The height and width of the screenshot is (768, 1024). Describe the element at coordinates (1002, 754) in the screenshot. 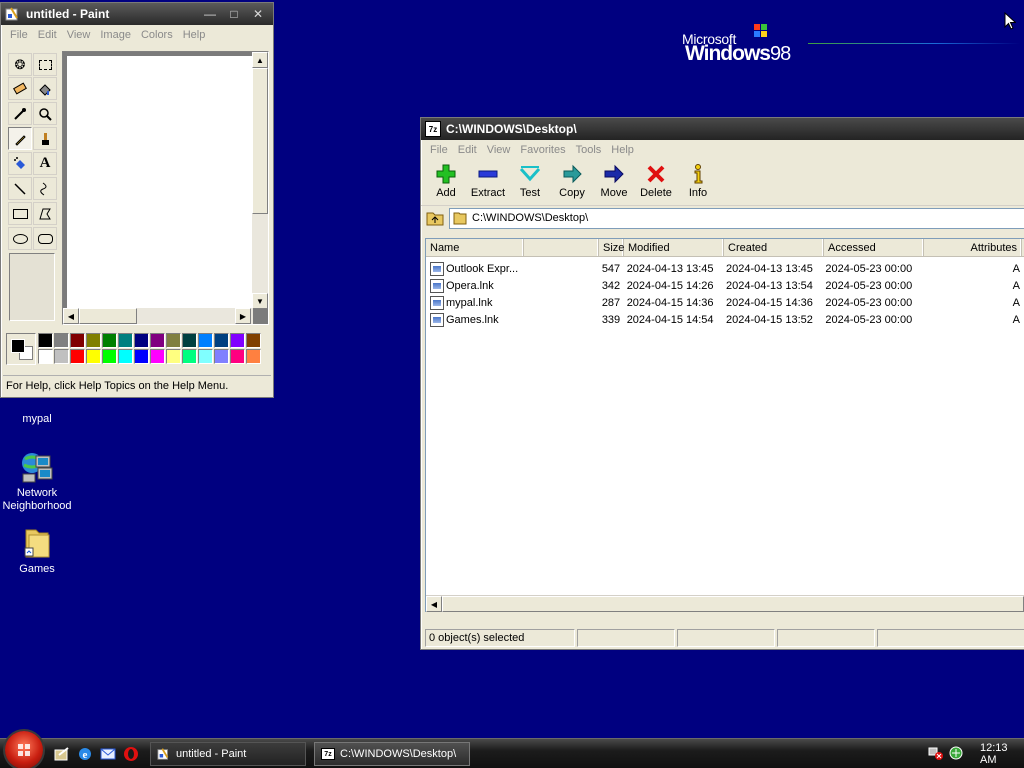

I see `clock: 12:13 AM` at that location.